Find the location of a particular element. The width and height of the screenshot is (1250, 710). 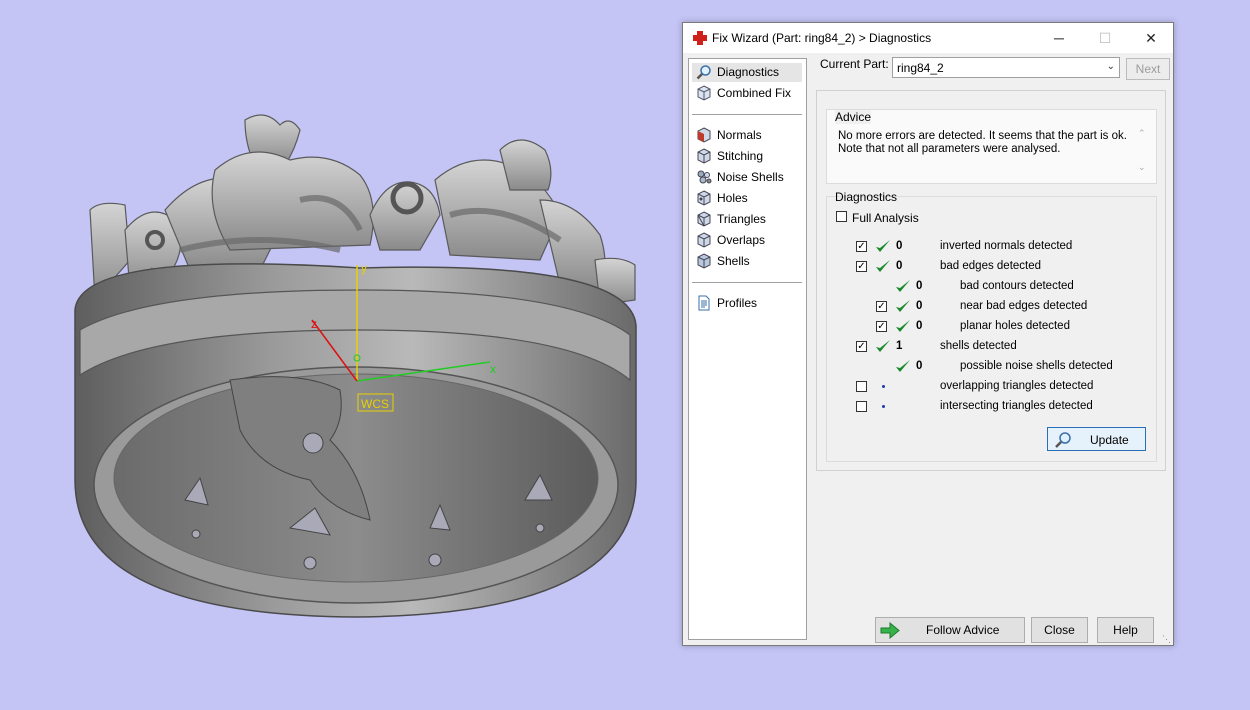

stitching-cube-icon is located at coordinates (704, 156).